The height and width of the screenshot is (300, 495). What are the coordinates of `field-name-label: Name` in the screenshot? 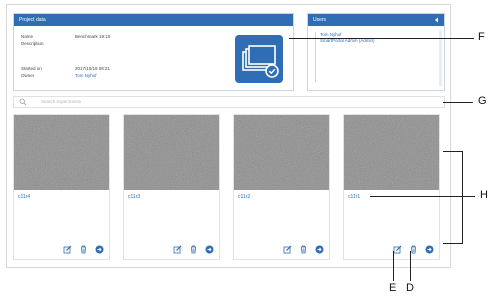 It's located at (27, 36).